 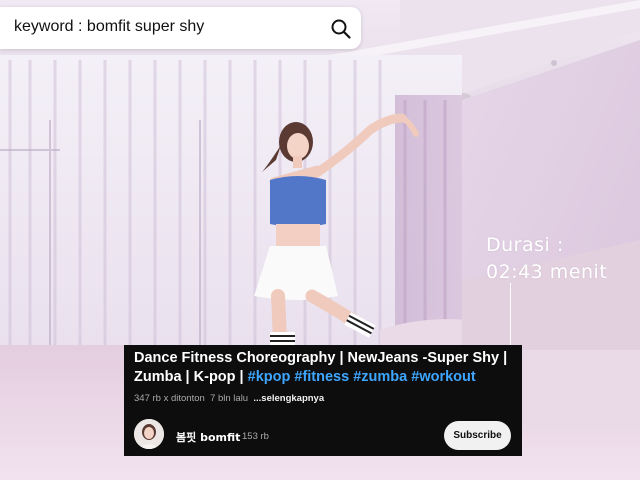 What do you see at coordinates (169, 398) in the screenshot?
I see `view-count: 347 rb x ditonton` at bounding box center [169, 398].